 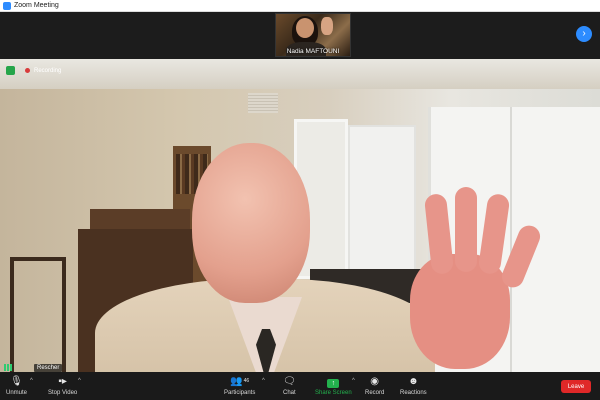 I want to click on window-title: Zoom Meeting, so click(x=36, y=5).